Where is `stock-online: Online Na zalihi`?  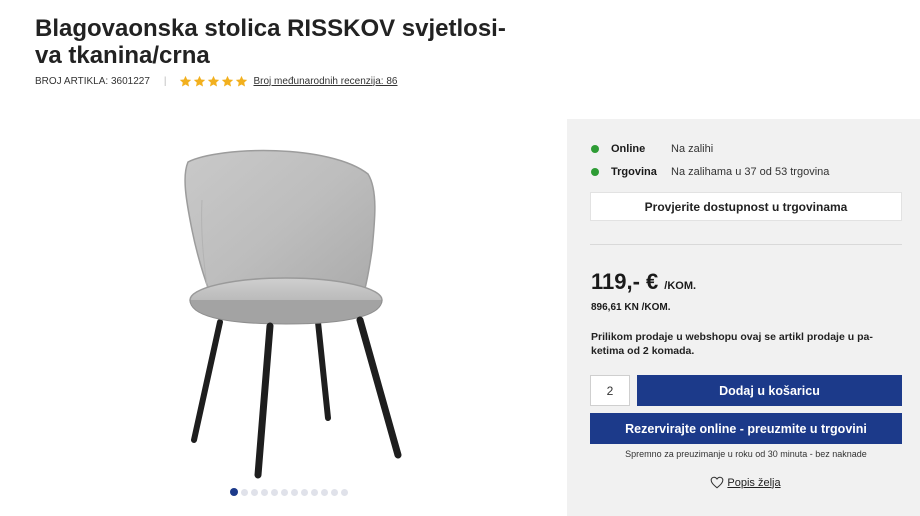 stock-online: Online Na zalihi is located at coordinates (652, 149).